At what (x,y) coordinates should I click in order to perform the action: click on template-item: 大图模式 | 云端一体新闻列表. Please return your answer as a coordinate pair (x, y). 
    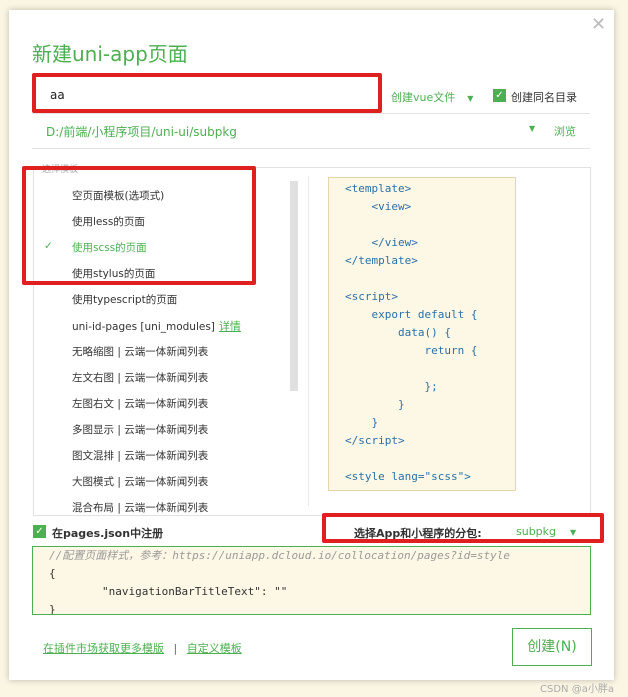
    Looking at the image, I should click on (140, 481).